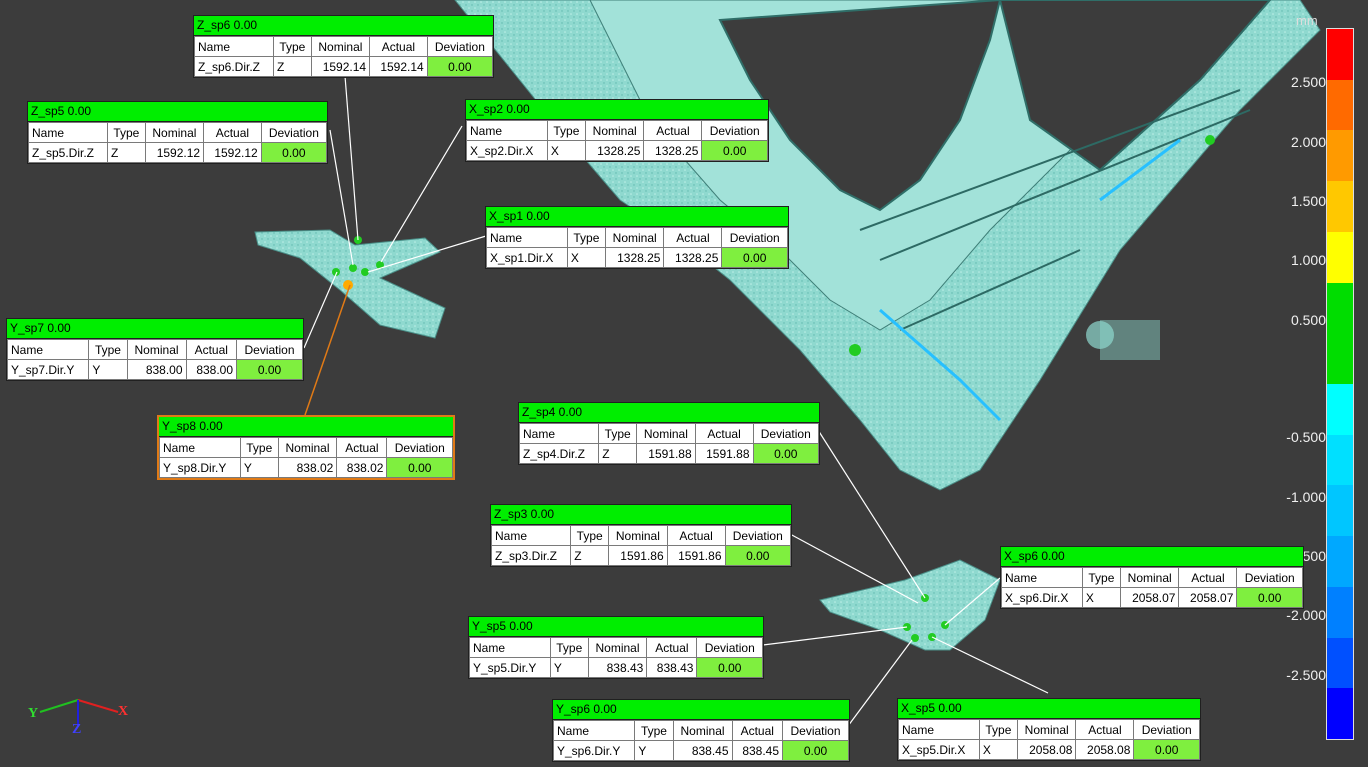  Describe the element at coordinates (638, 555) in the screenshot. I see `cell-nominal: 1591.86` at that location.